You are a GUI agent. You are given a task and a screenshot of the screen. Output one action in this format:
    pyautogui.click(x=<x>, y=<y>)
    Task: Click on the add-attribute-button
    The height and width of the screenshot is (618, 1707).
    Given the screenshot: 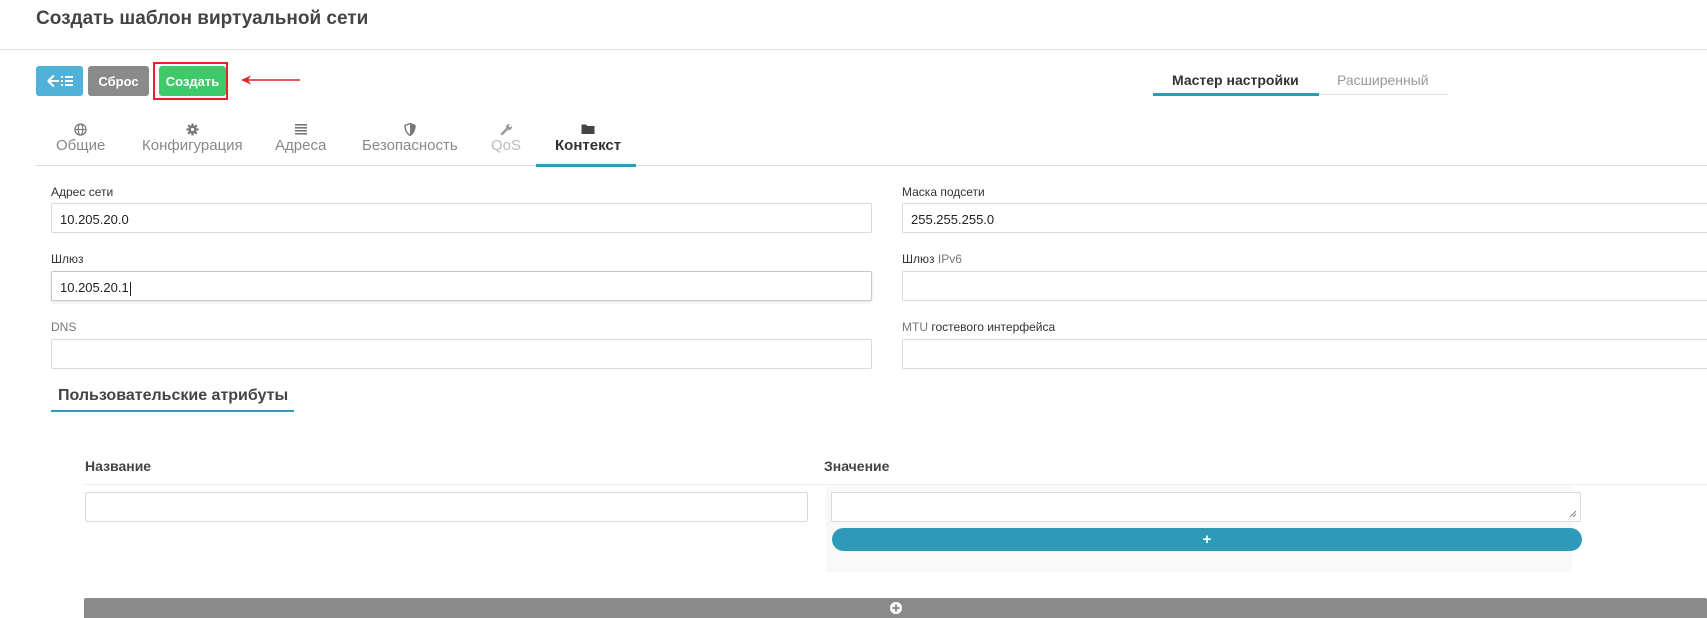 What is the action you would take?
    pyautogui.click(x=895, y=608)
    